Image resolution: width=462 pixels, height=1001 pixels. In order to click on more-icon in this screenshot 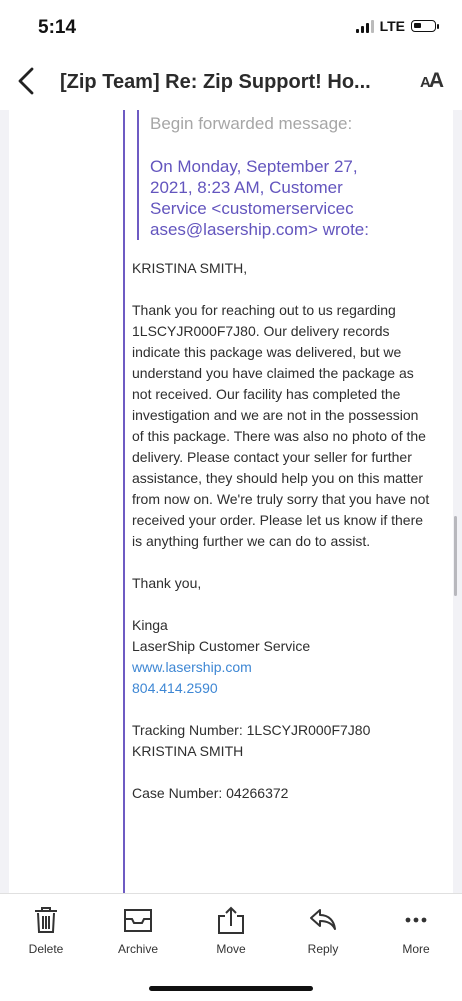, I will do `click(416, 920)`.